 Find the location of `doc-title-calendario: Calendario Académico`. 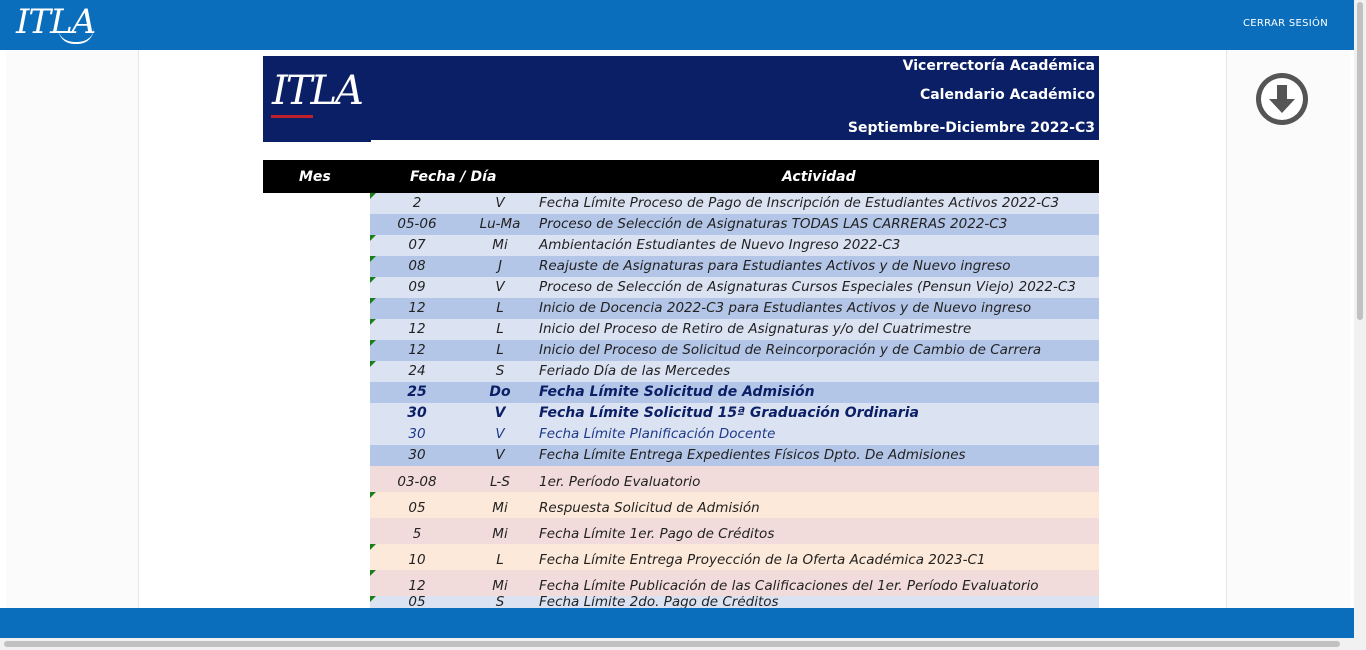

doc-title-calendario: Calendario Académico is located at coordinates (1007, 95).